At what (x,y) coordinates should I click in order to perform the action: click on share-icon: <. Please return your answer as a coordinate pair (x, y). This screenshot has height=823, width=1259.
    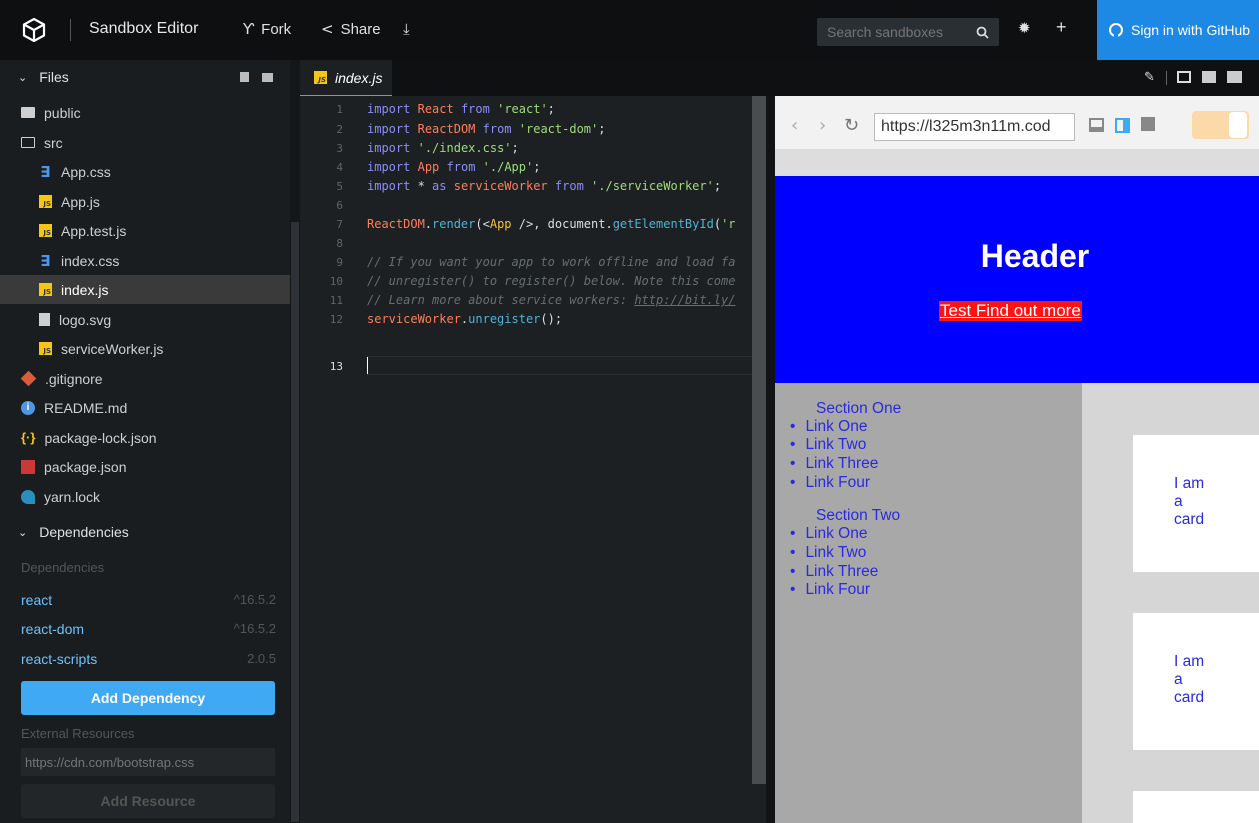
    Looking at the image, I should click on (327, 29).